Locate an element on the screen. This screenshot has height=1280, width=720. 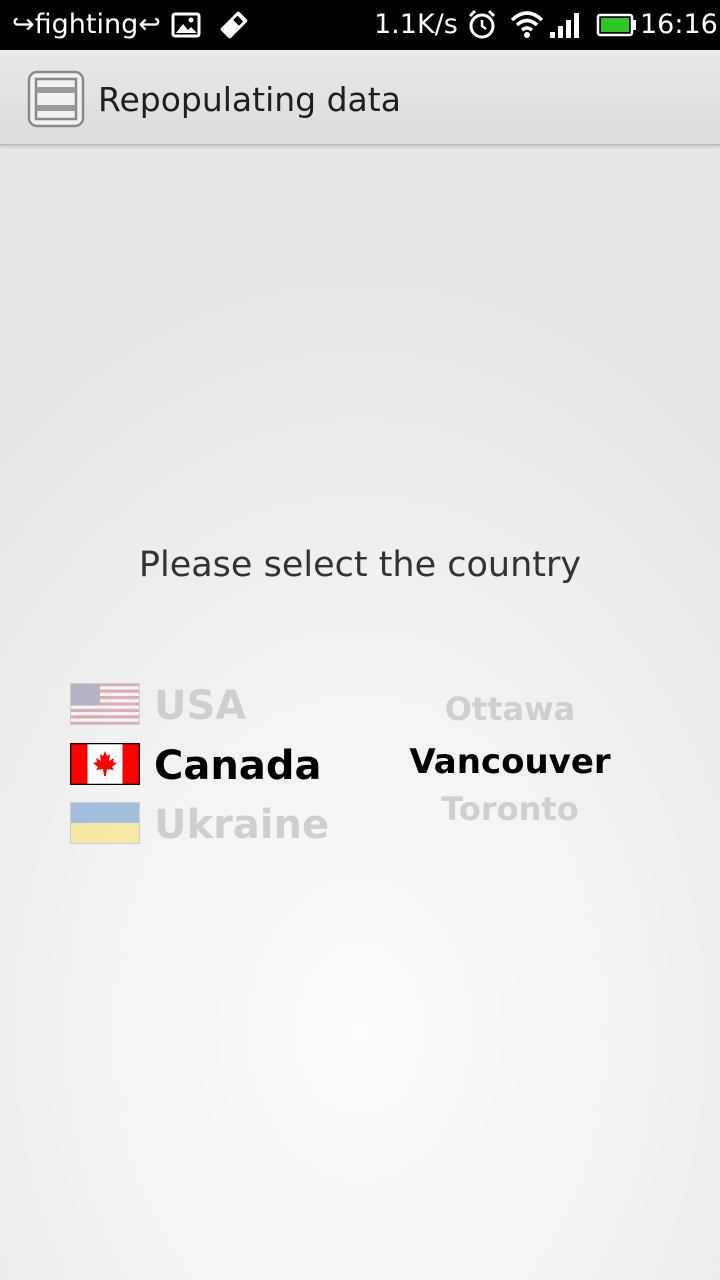
clock: 16:16 is located at coordinates (679, 24).